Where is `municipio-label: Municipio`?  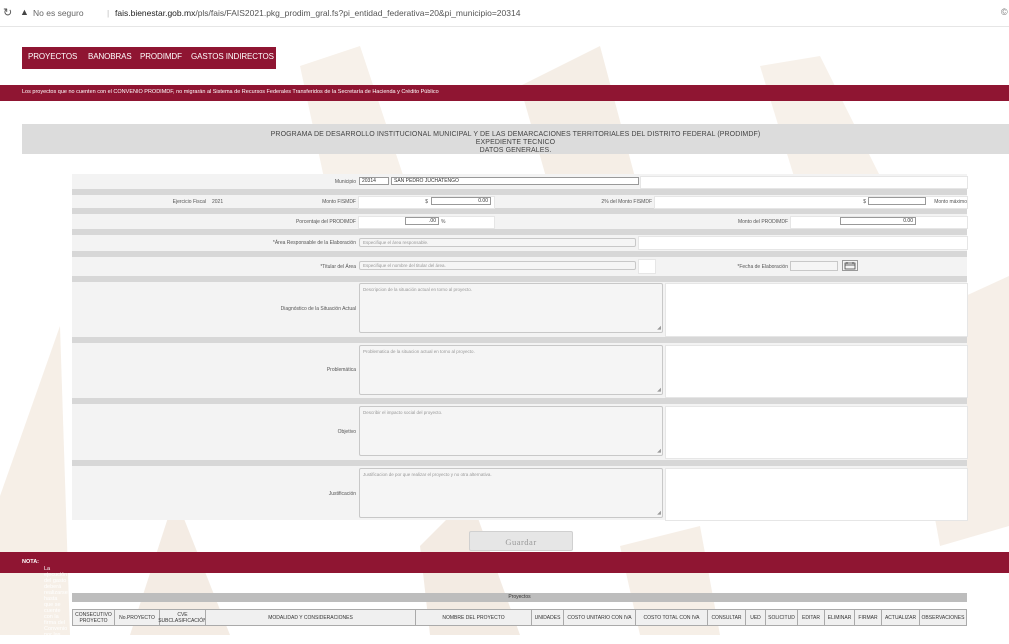
municipio-label: Municipio is located at coordinates (345, 182).